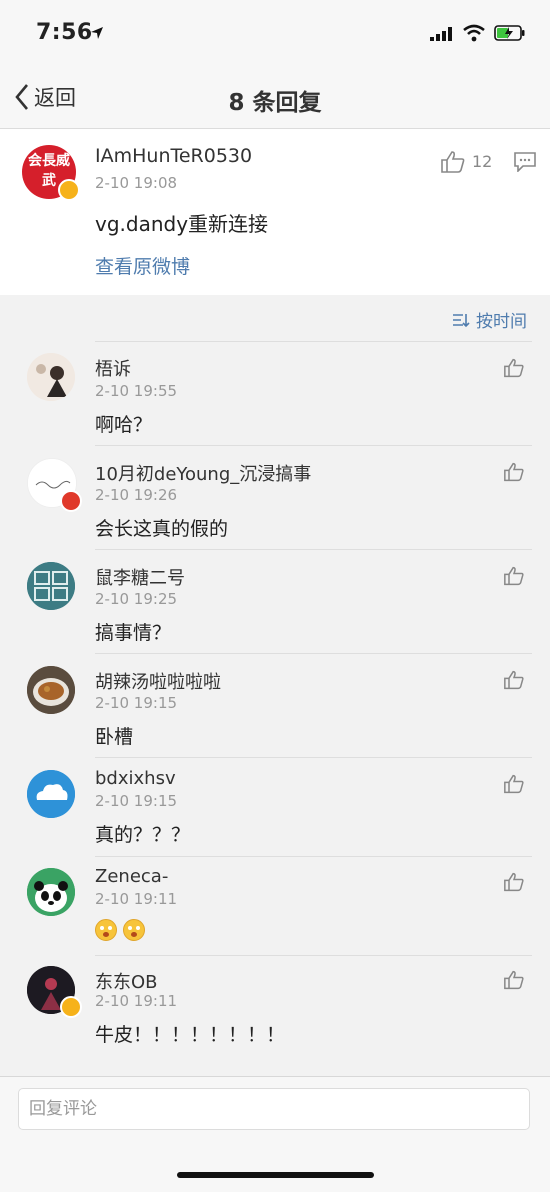 Image resolution: width=550 pixels, height=1192 pixels. Describe the element at coordinates (136, 391) in the screenshot. I see `reply-time: 2-10 19:55` at that location.